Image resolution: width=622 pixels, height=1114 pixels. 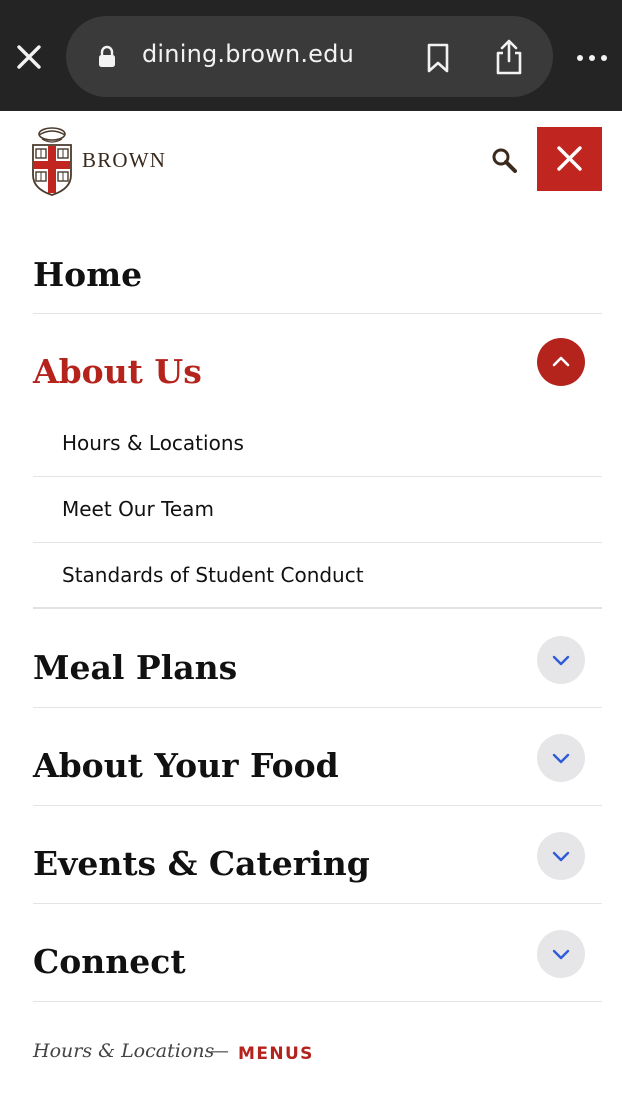 What do you see at coordinates (123, 1051) in the screenshot?
I see `footer-hours-locations-link: Hours & Locations` at bounding box center [123, 1051].